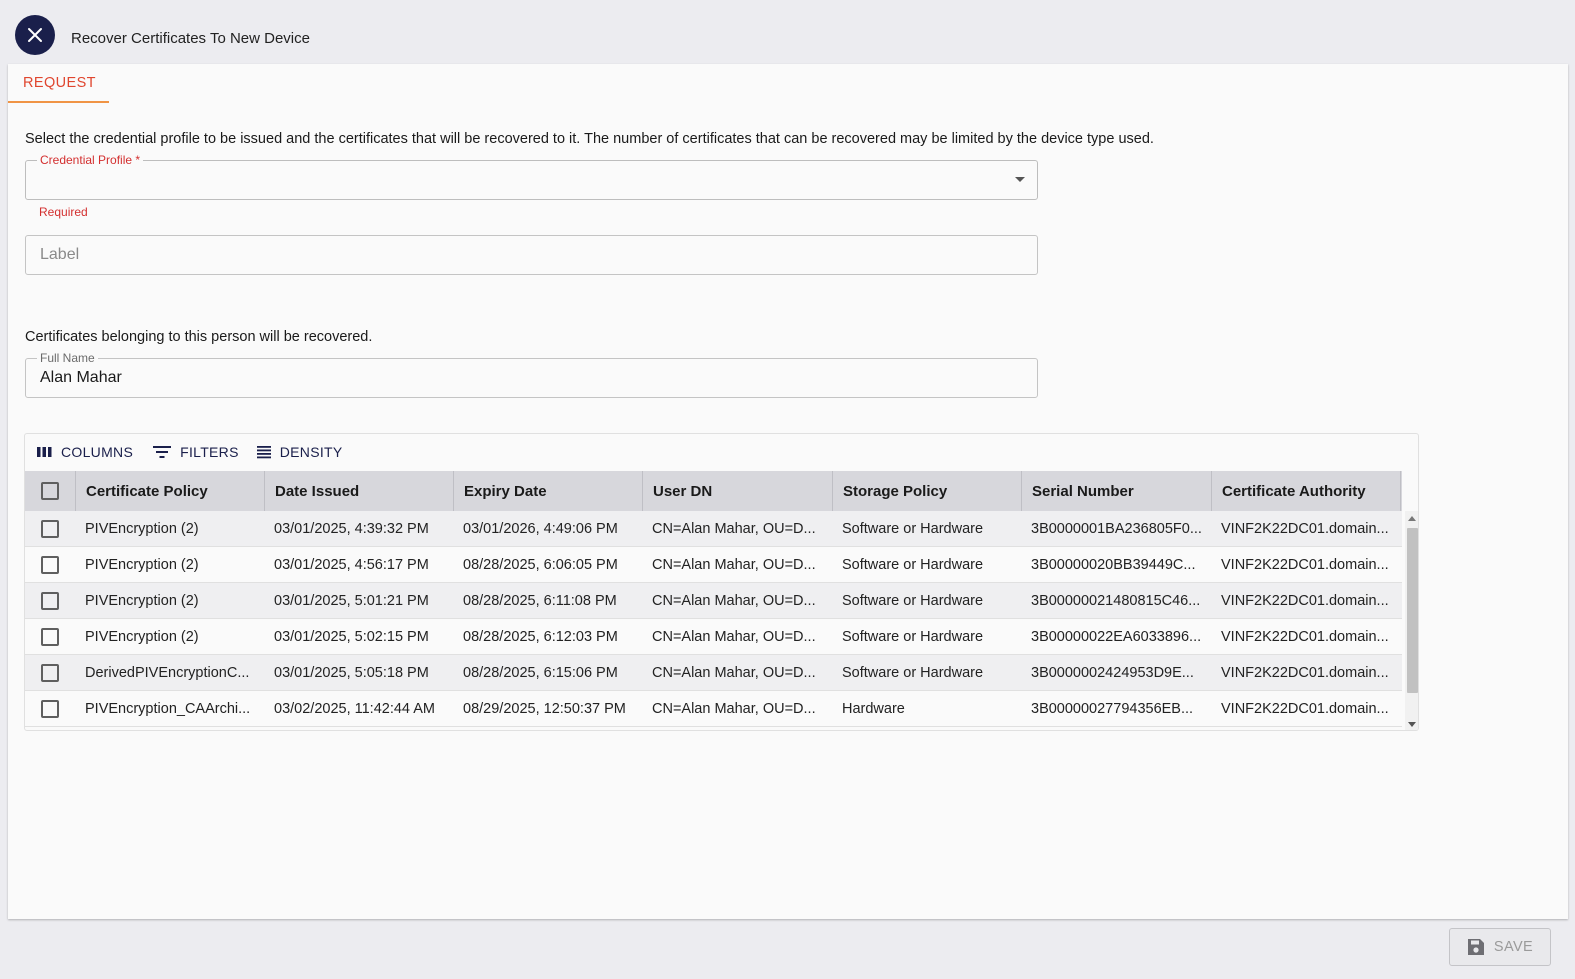  What do you see at coordinates (1412, 724) in the screenshot?
I see `scroll-down-arrow-icon` at bounding box center [1412, 724].